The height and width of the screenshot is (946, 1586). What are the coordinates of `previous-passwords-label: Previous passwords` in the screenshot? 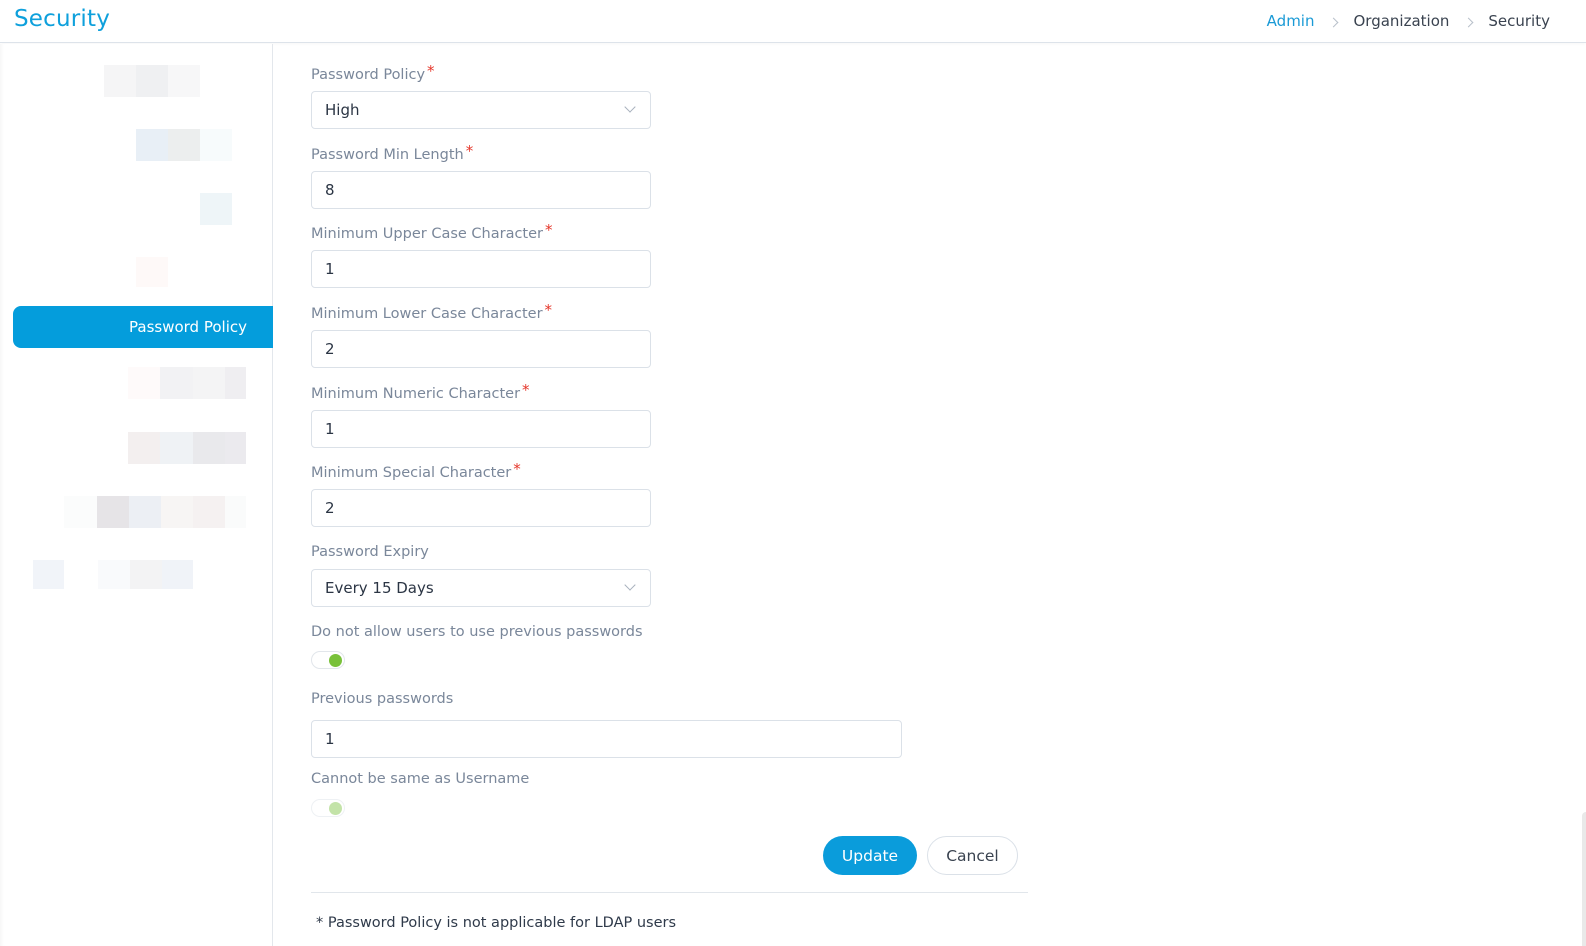 It's located at (382, 699).